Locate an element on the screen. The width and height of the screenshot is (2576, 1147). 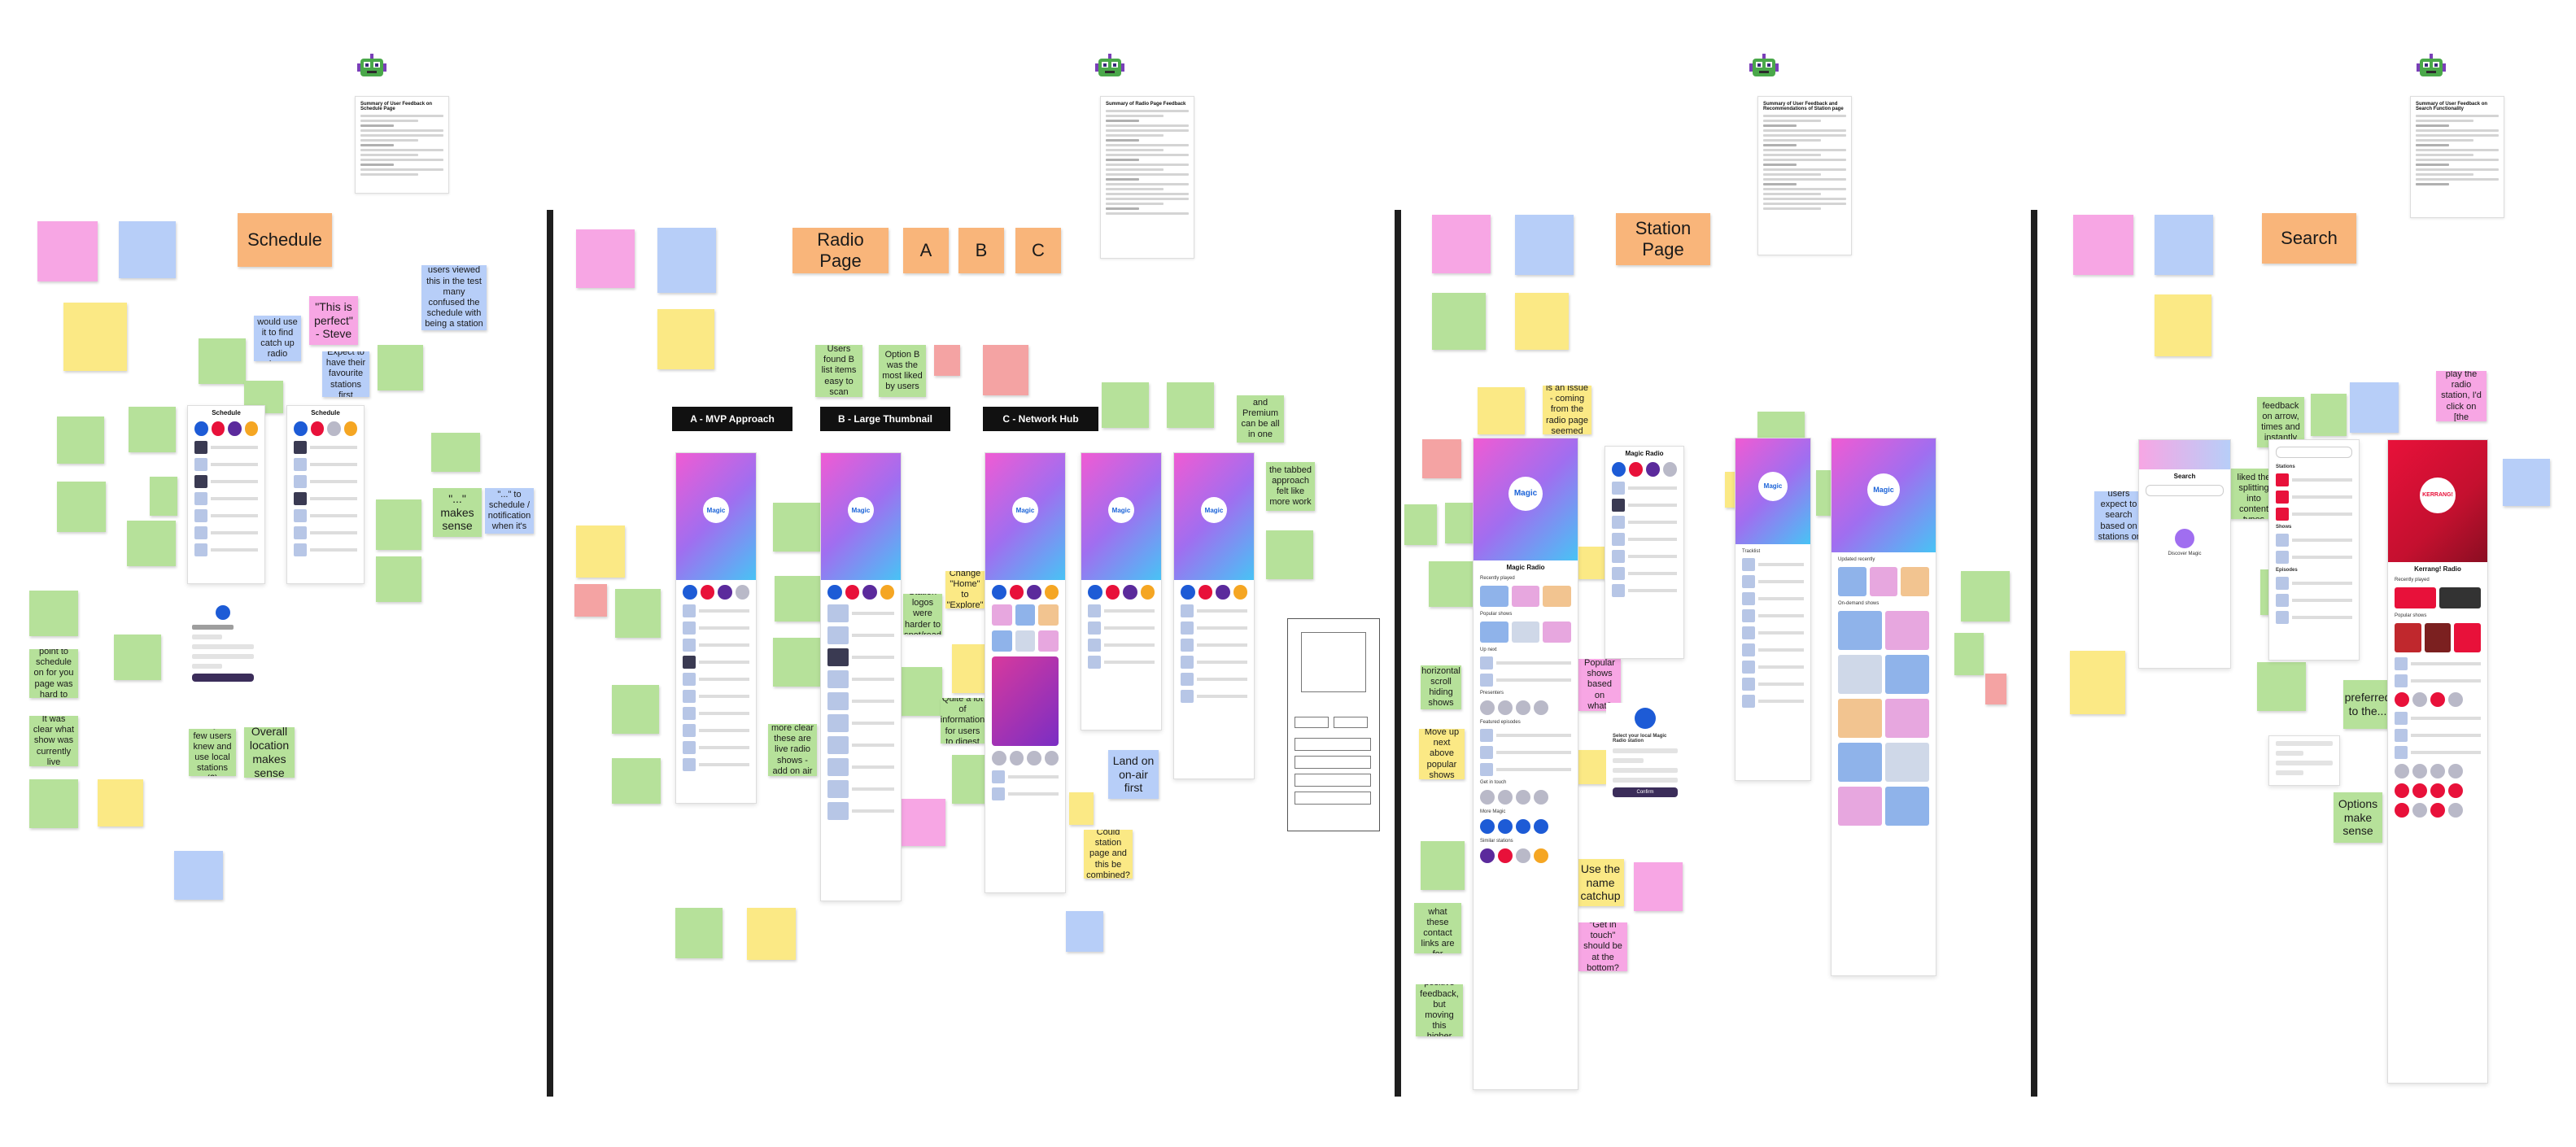
note-catchup: Use the name catchup is located at coordinates (1600, 882).